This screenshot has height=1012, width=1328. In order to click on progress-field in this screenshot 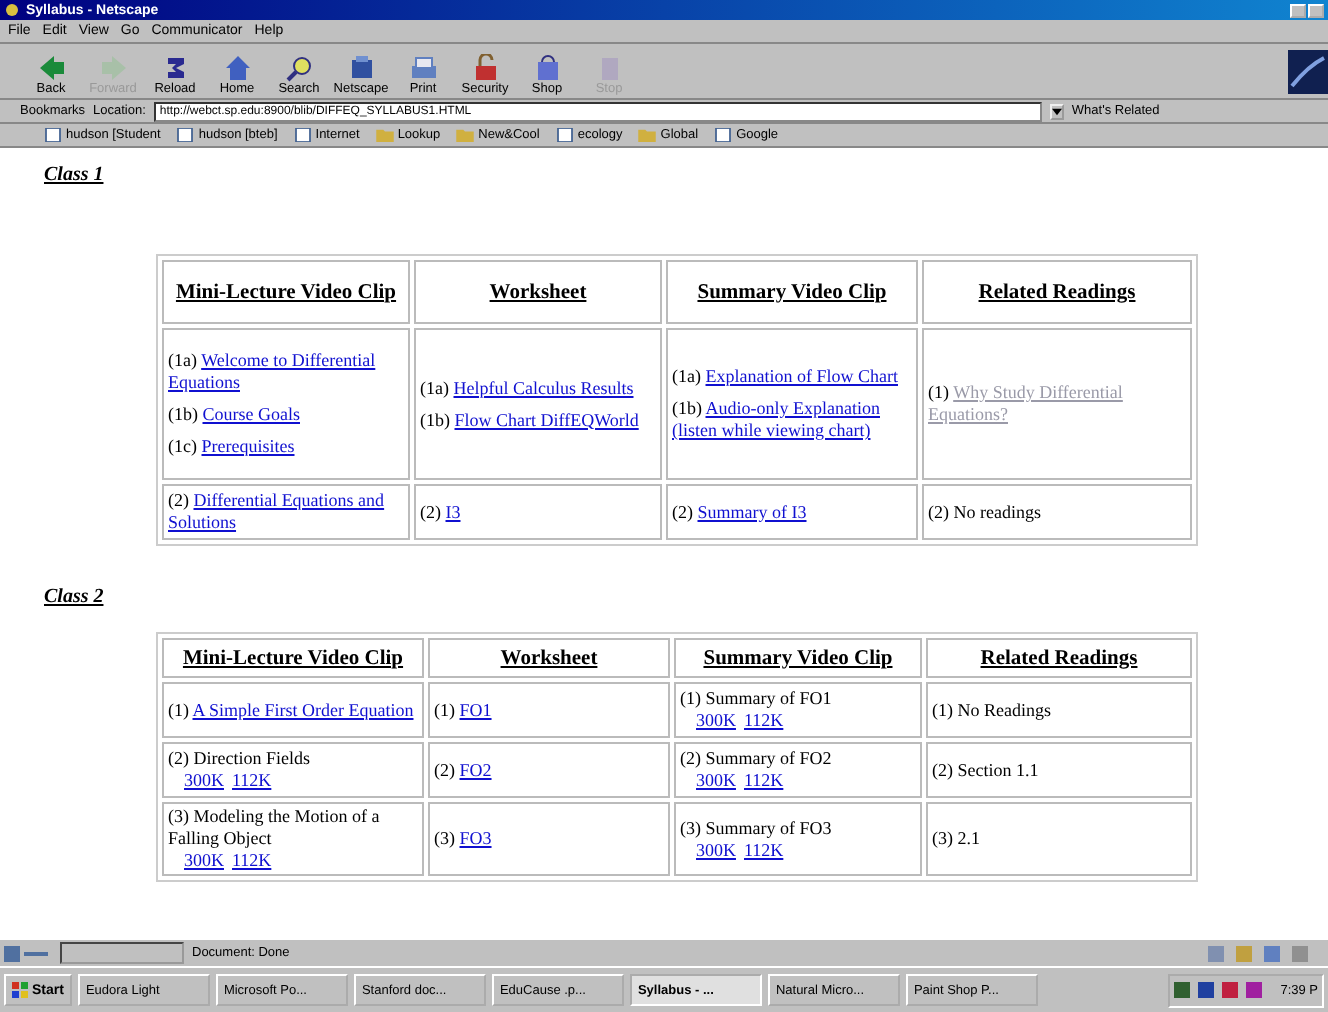, I will do `click(122, 953)`.